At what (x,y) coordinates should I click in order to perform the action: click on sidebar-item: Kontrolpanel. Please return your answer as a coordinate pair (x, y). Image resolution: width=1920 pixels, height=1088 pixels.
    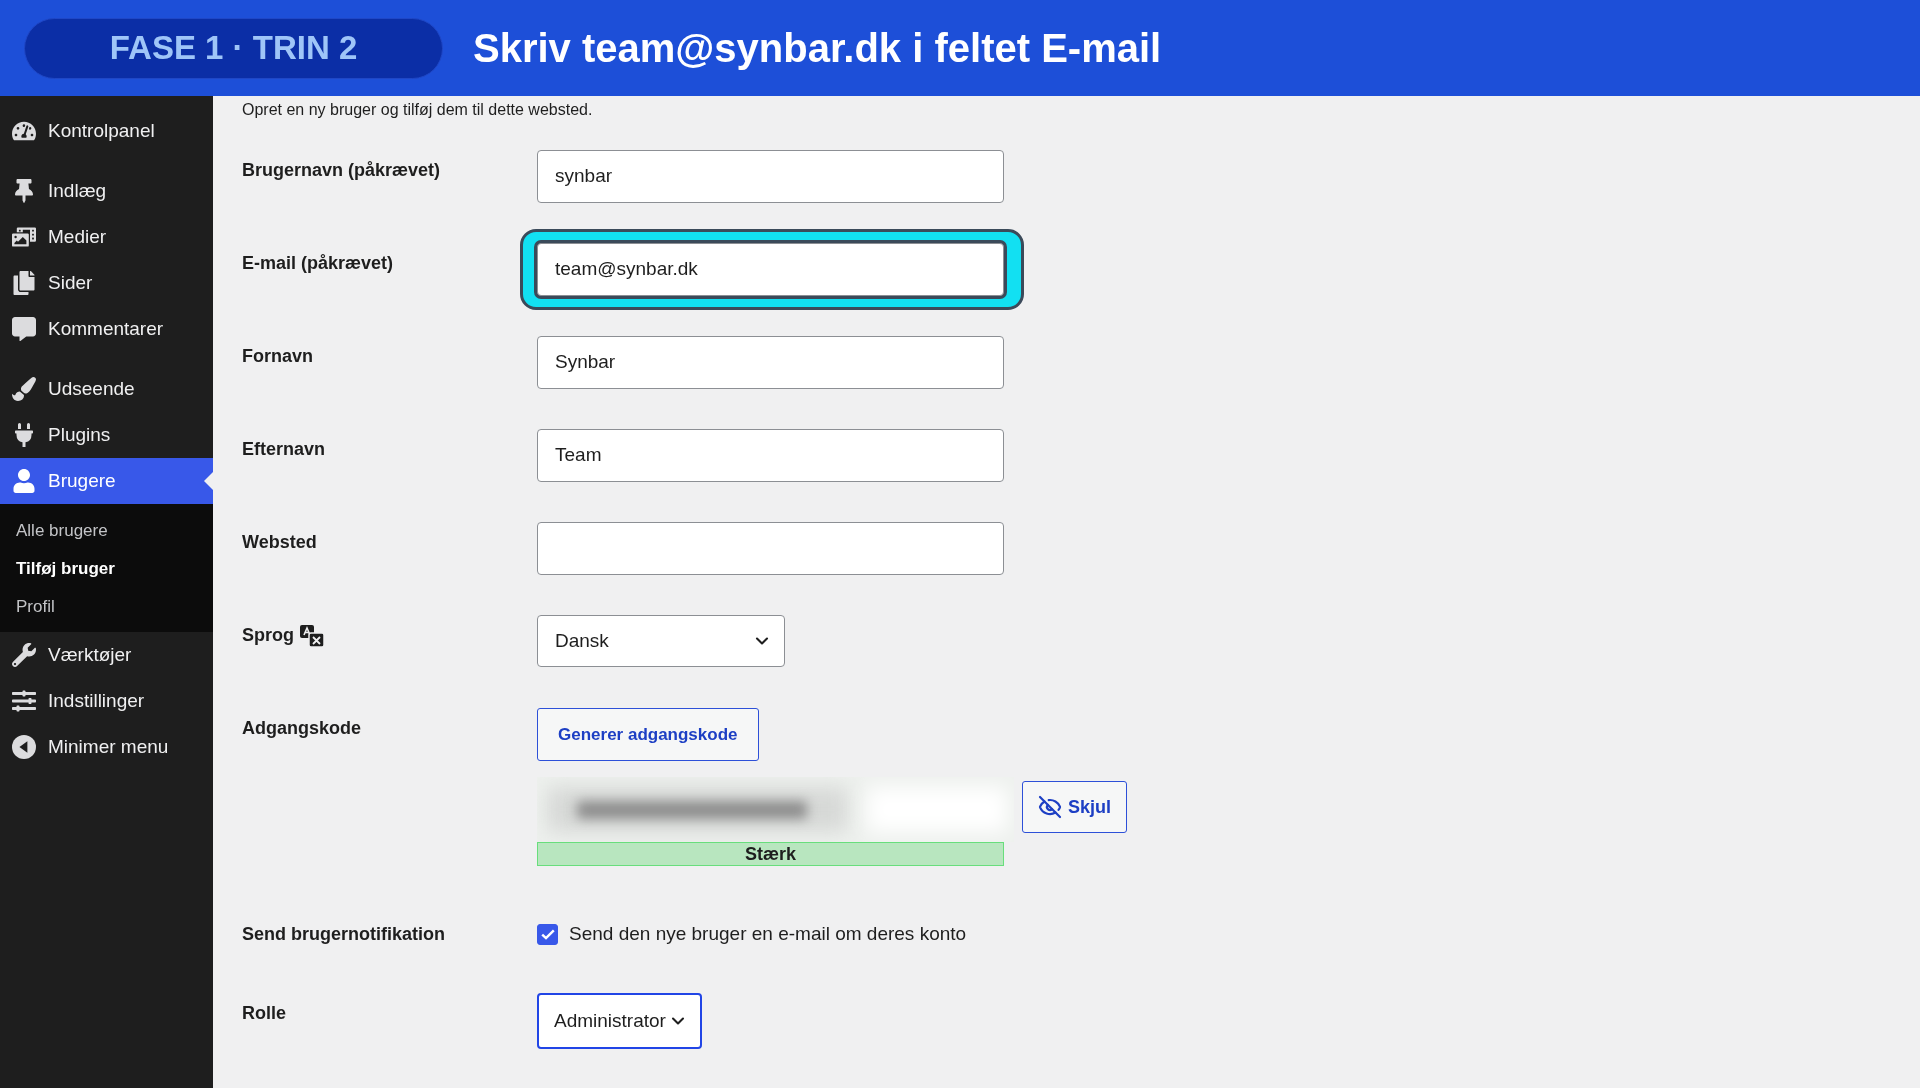
    Looking at the image, I should click on (106, 131).